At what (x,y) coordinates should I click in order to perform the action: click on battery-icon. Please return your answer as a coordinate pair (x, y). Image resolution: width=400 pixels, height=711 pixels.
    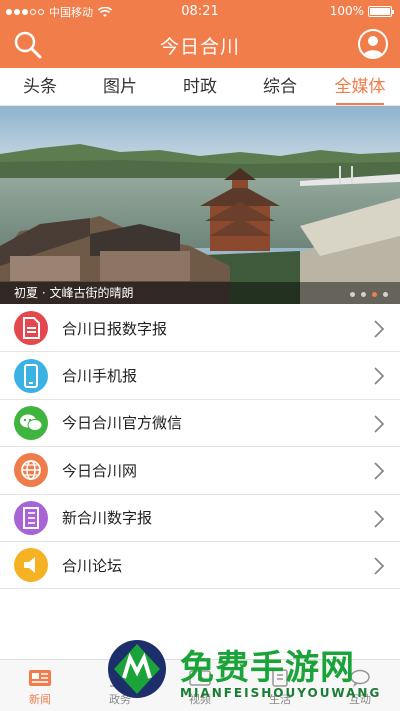
    Looking at the image, I should click on (381, 11).